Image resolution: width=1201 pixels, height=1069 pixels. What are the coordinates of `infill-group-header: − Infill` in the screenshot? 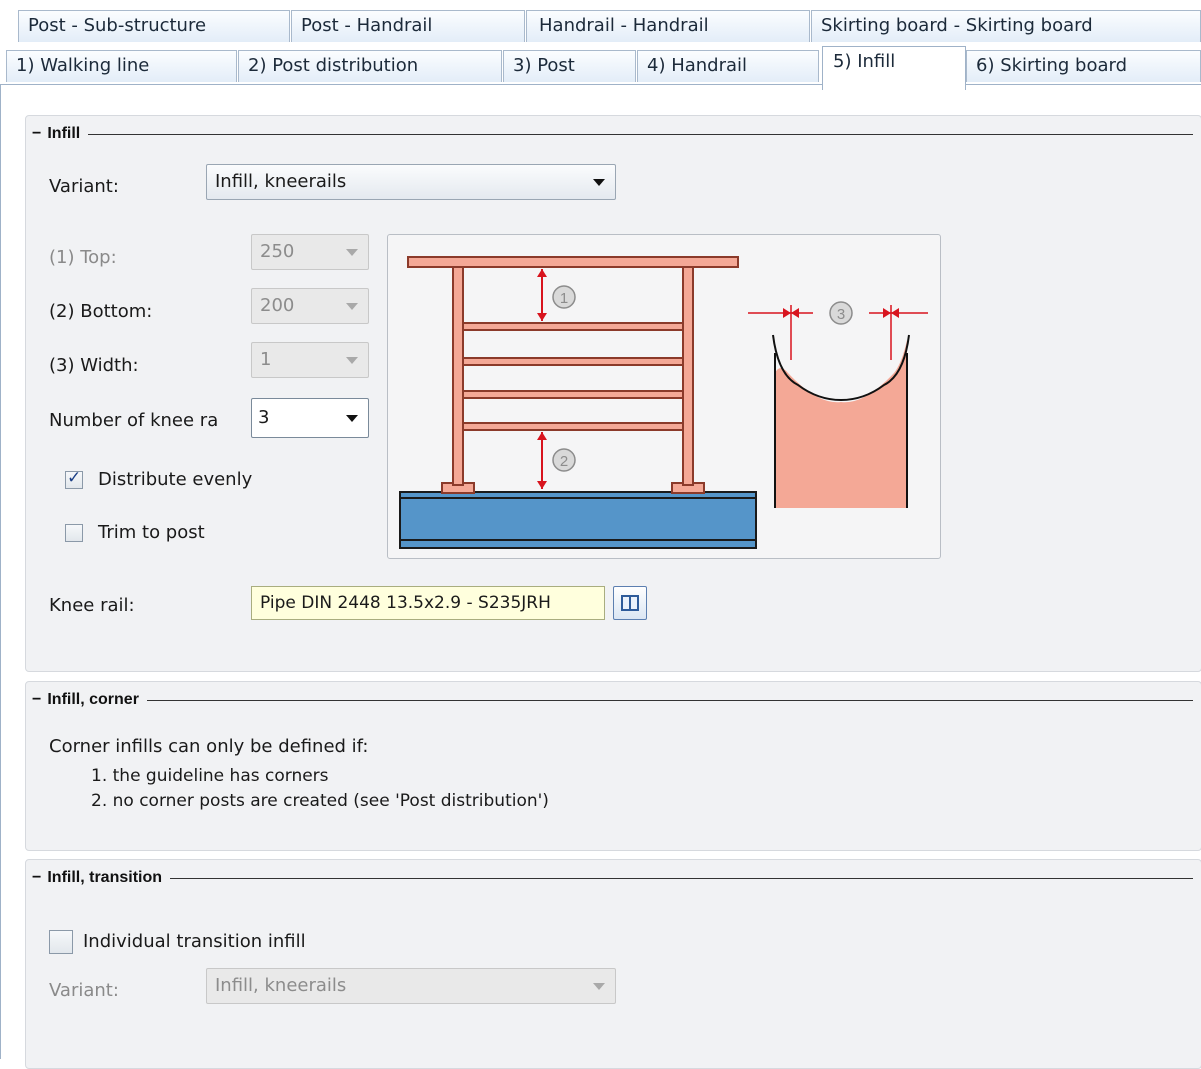 It's located at (612, 134).